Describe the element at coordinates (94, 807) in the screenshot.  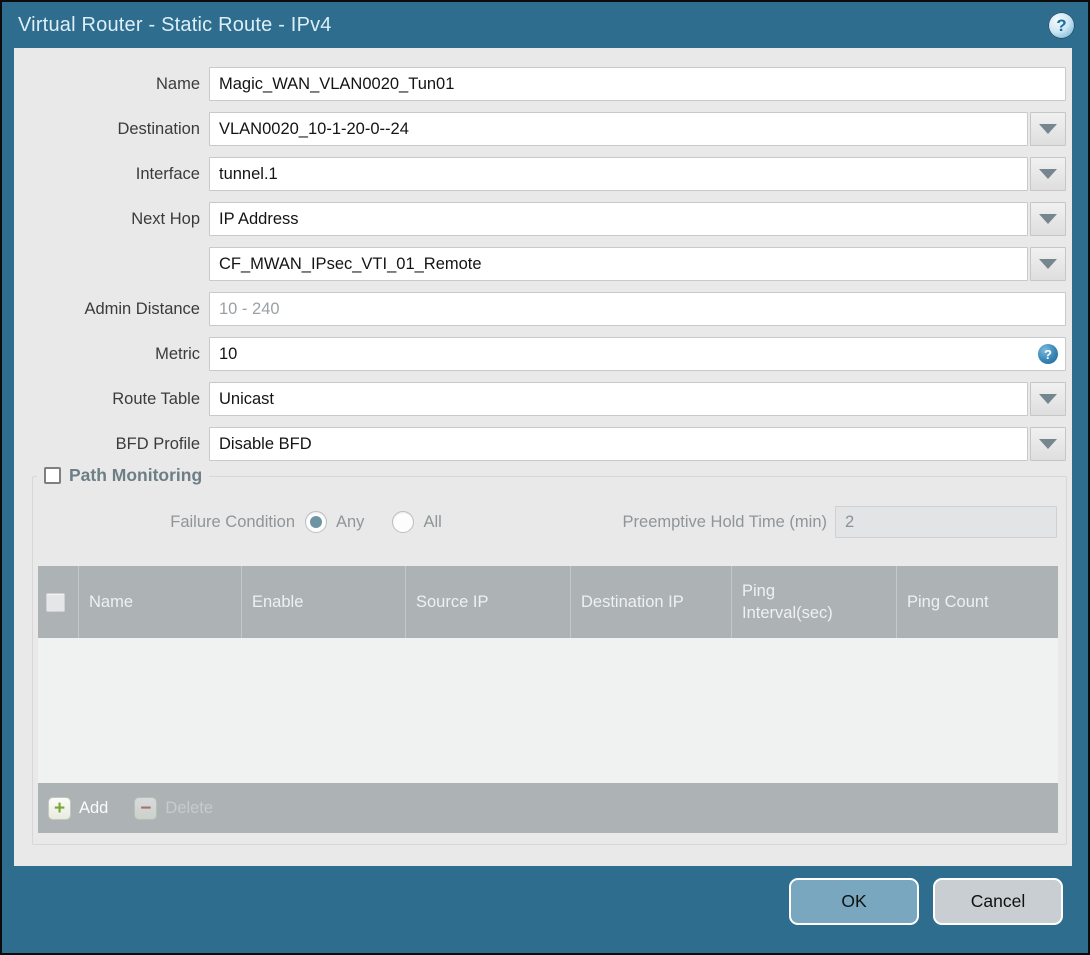
I see `add-button-label: Add` at that location.